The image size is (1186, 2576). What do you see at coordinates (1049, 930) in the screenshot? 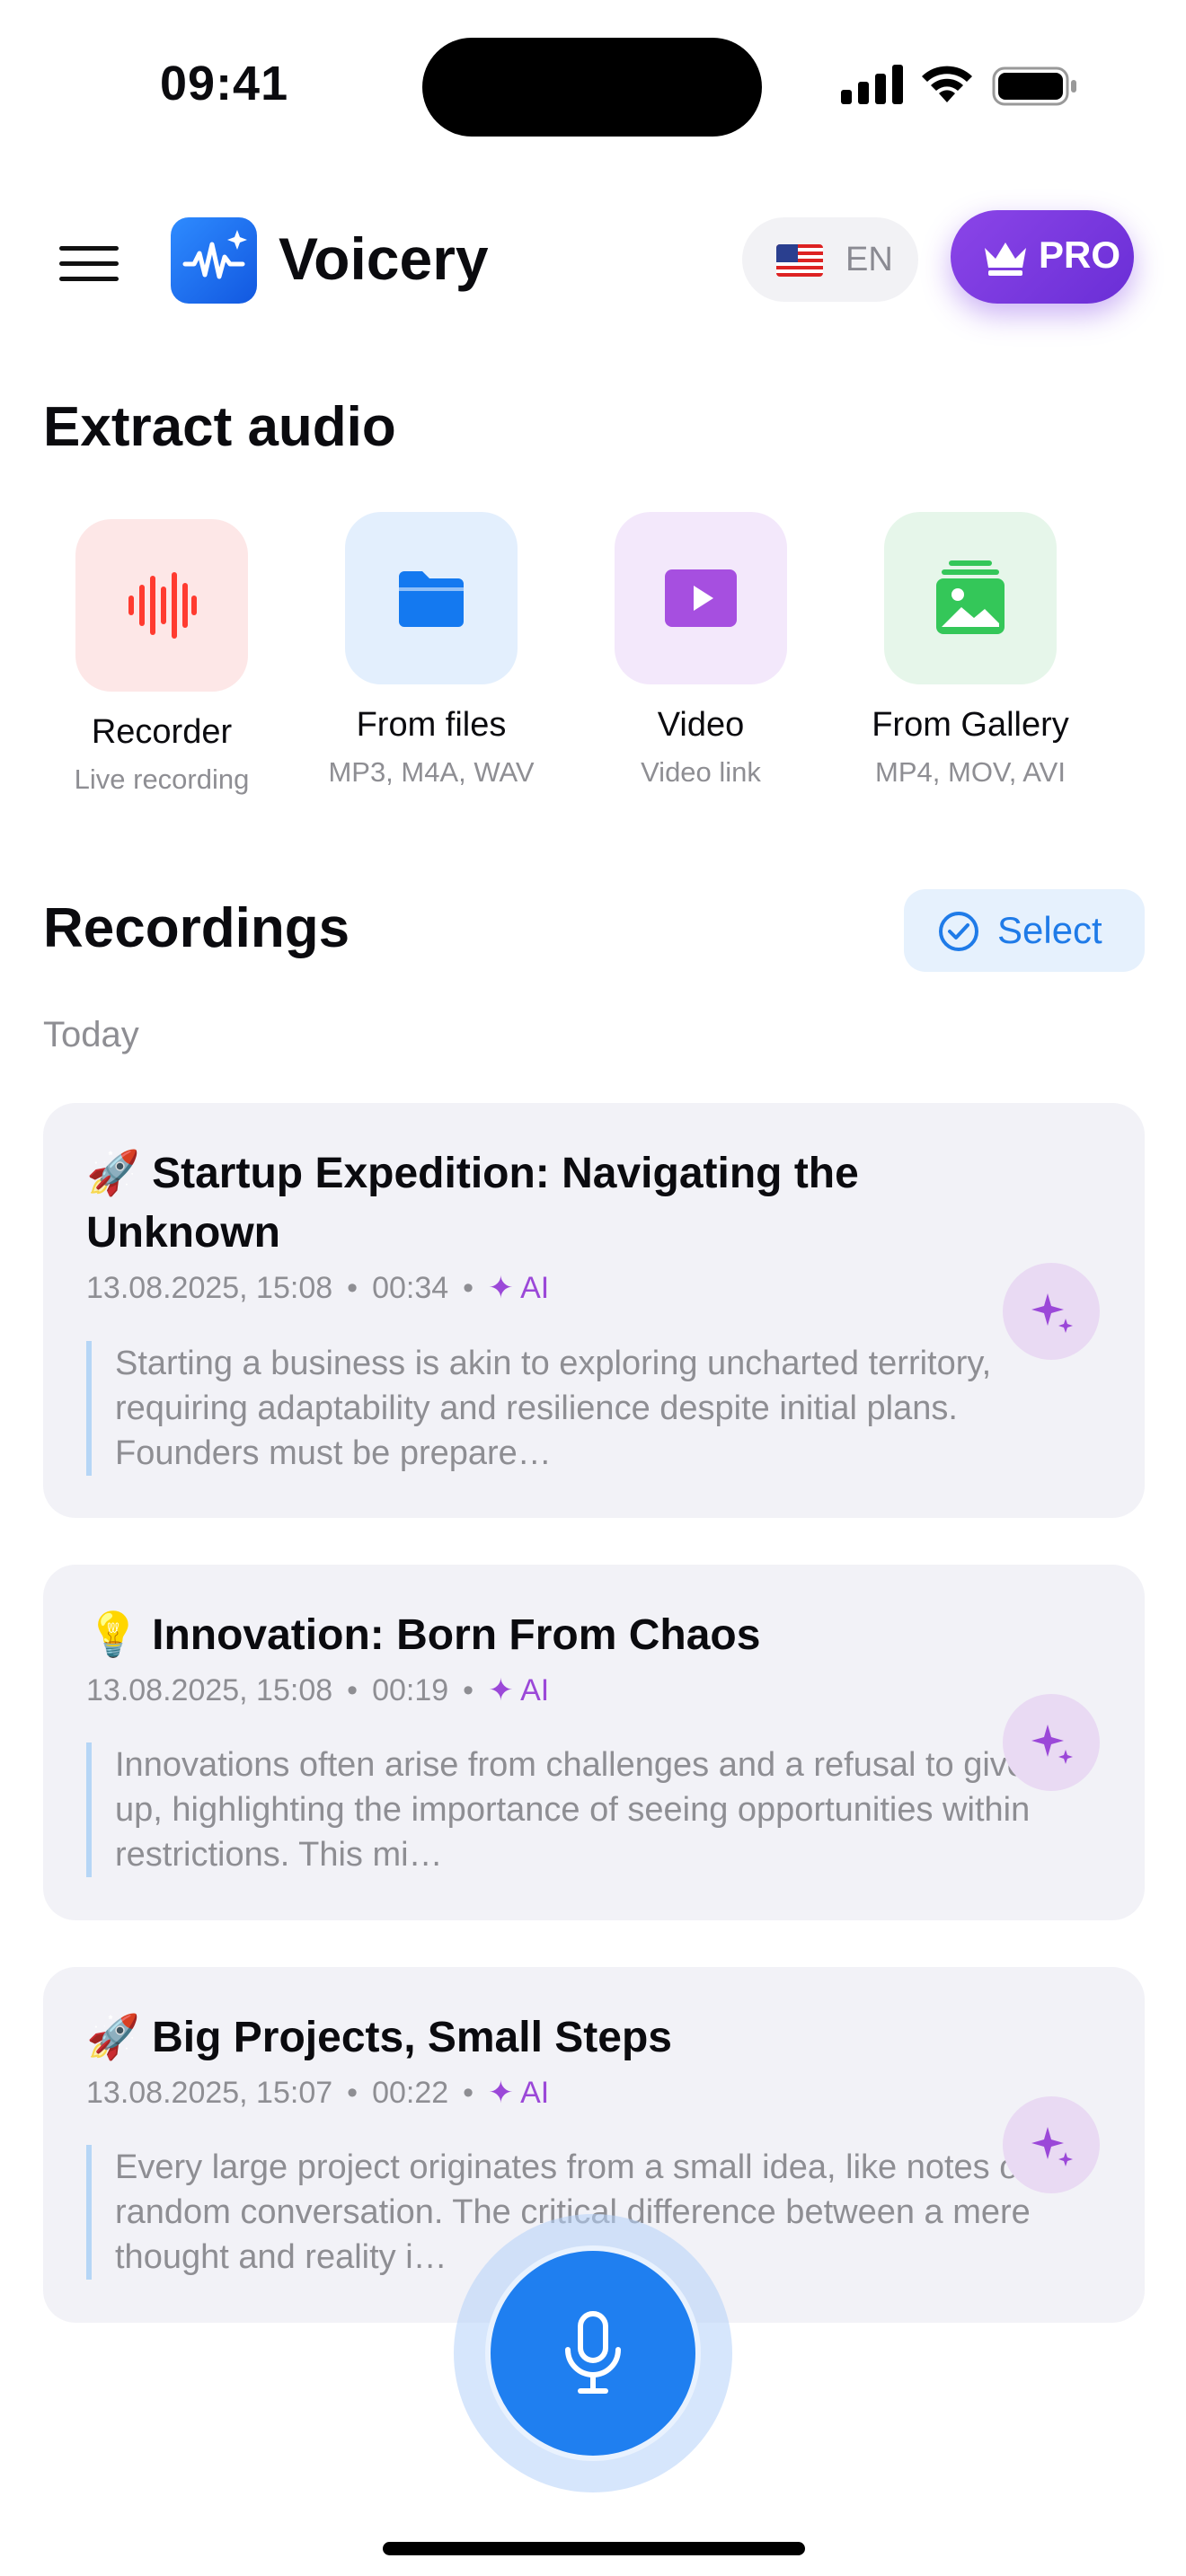
I see `select-label: Select` at bounding box center [1049, 930].